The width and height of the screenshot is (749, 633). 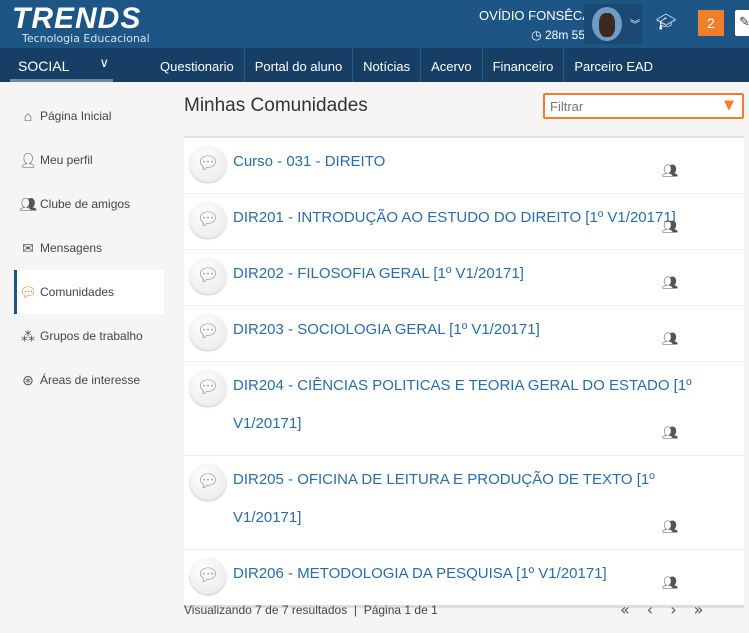 What do you see at coordinates (661, 609) in the screenshot?
I see `pagination: « ‹ › »` at bounding box center [661, 609].